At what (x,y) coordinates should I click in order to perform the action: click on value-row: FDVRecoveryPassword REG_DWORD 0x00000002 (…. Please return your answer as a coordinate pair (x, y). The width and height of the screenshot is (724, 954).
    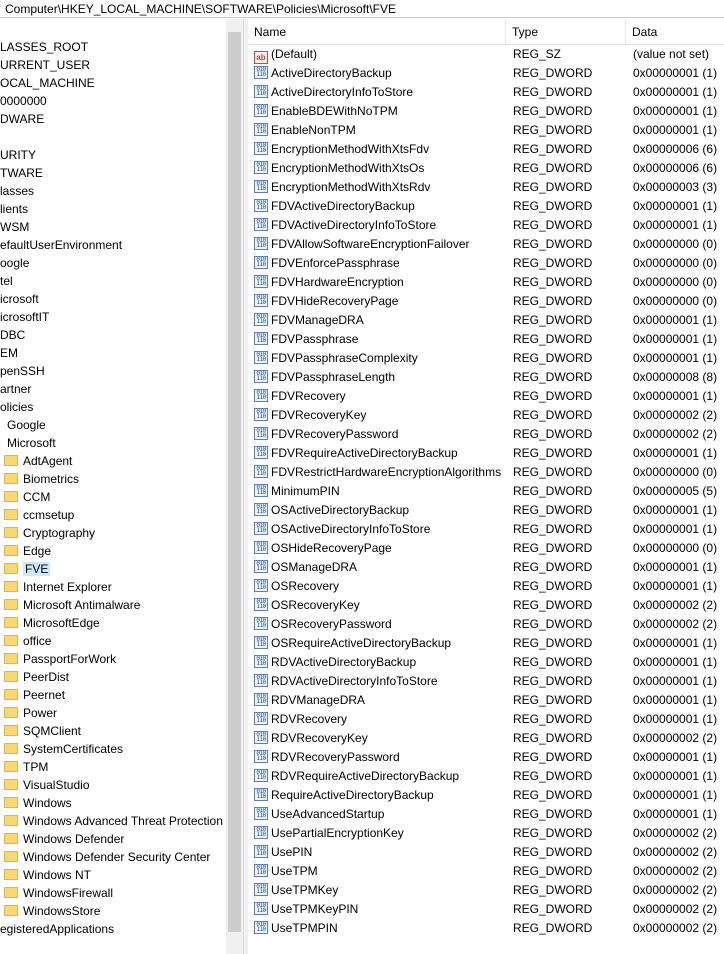
    Looking at the image, I should click on (486, 434).